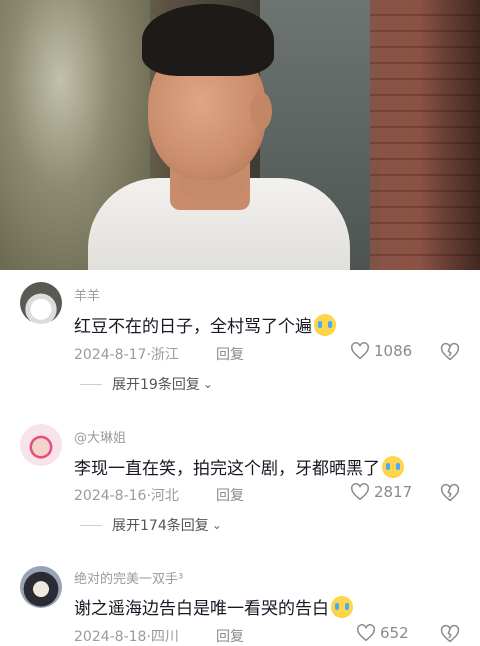 Image resolution: width=480 pixels, height=646 pixels. I want to click on comment-text: 谢之遥海边告白是唯一看哭的告白, so click(213, 606).